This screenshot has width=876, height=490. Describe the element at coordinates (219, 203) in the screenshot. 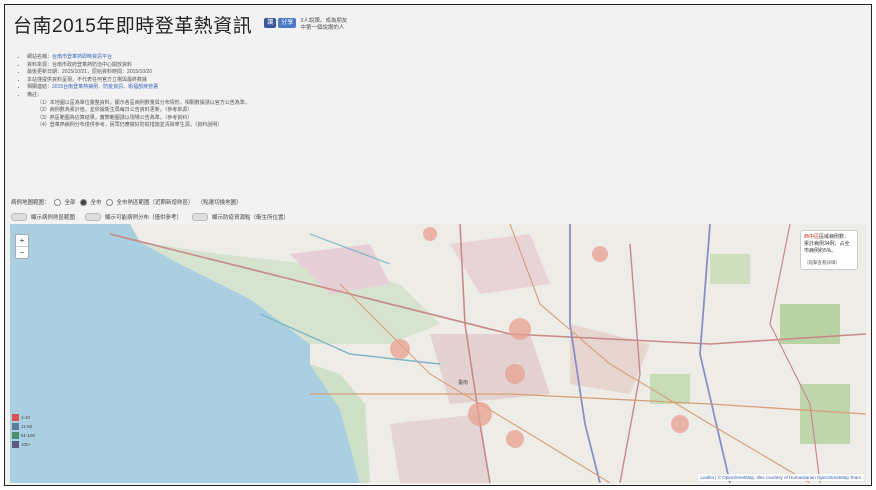

I see `filter-note: （點選切換地圖）` at that location.